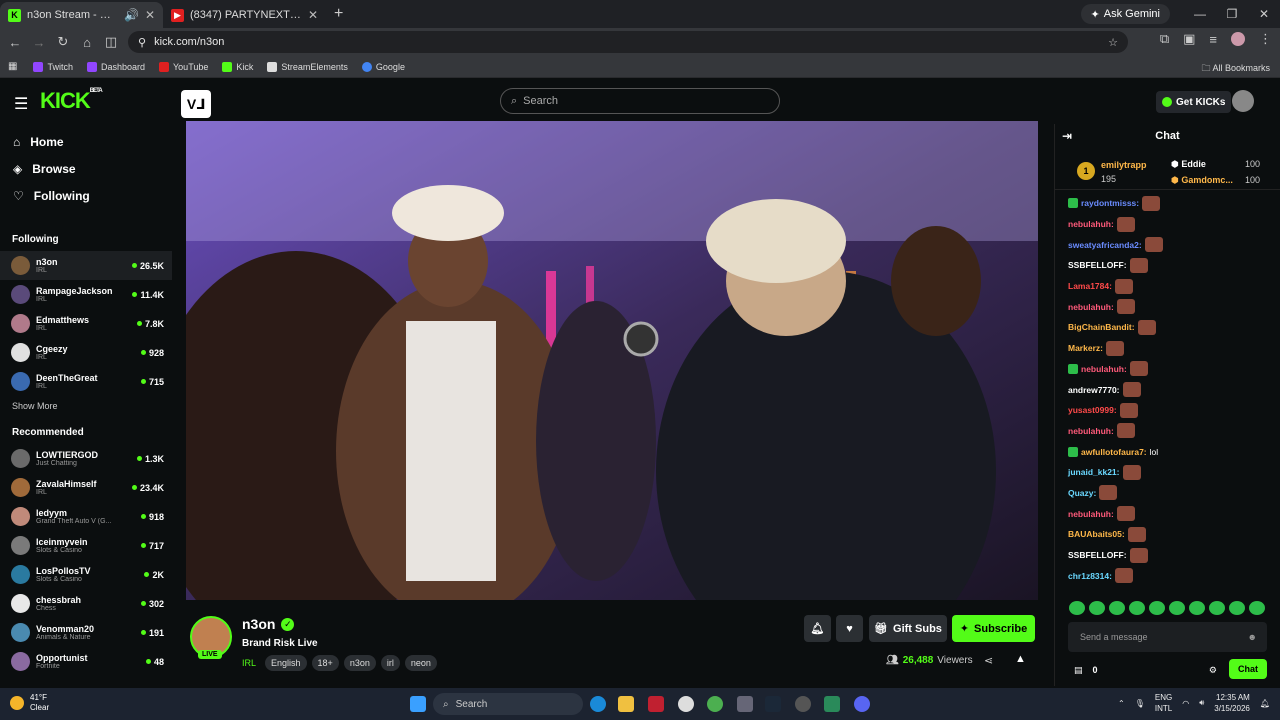  I want to click on home-icon: ⌂, so click(87, 42).